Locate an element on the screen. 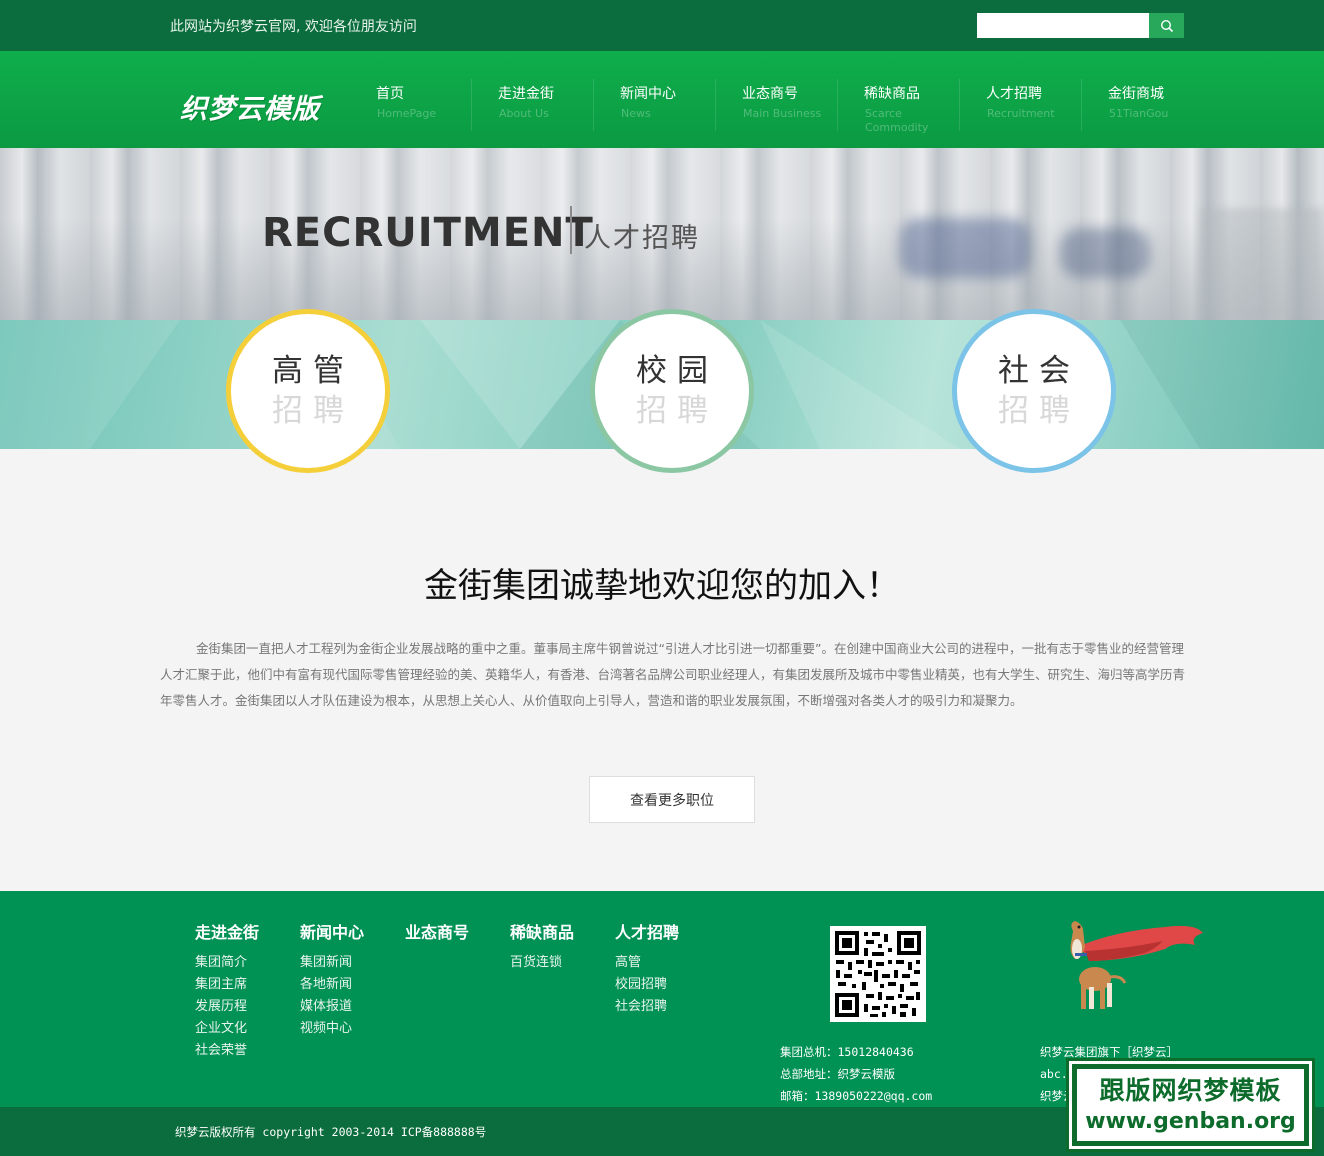 This screenshot has height=1156, width=1324. search-input is located at coordinates (1063, 25).